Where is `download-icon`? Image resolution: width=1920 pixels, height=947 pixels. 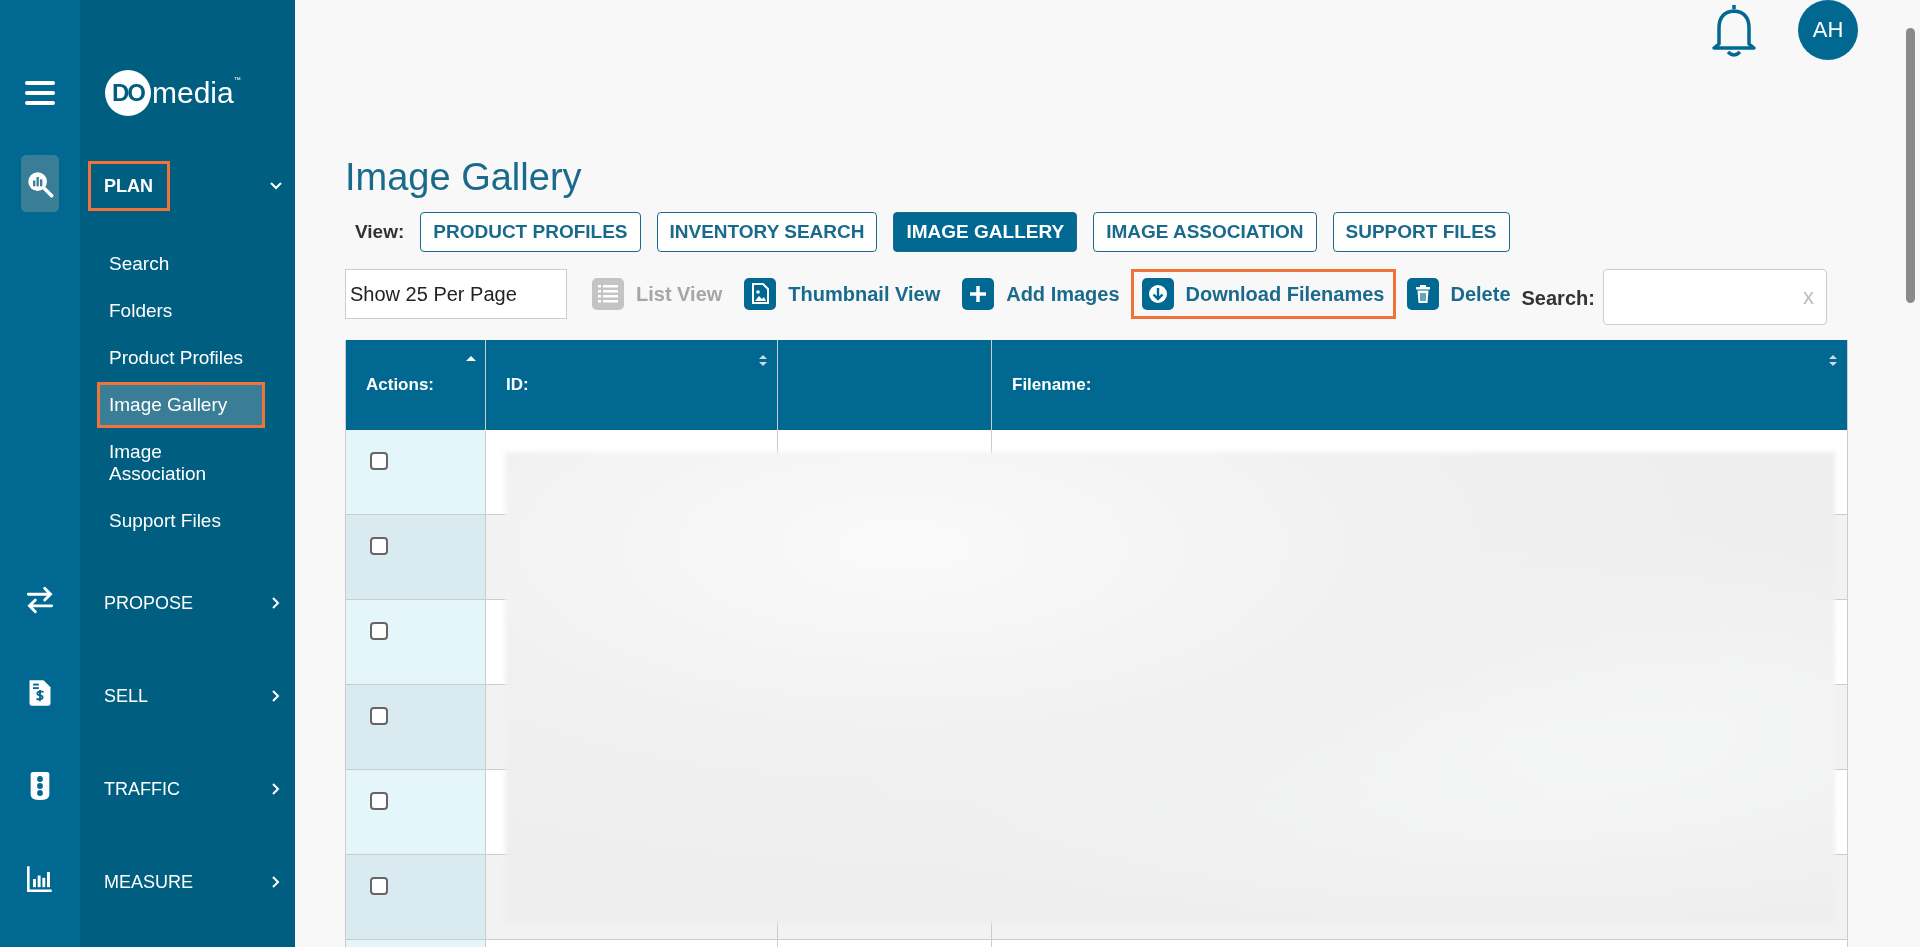 download-icon is located at coordinates (1157, 294).